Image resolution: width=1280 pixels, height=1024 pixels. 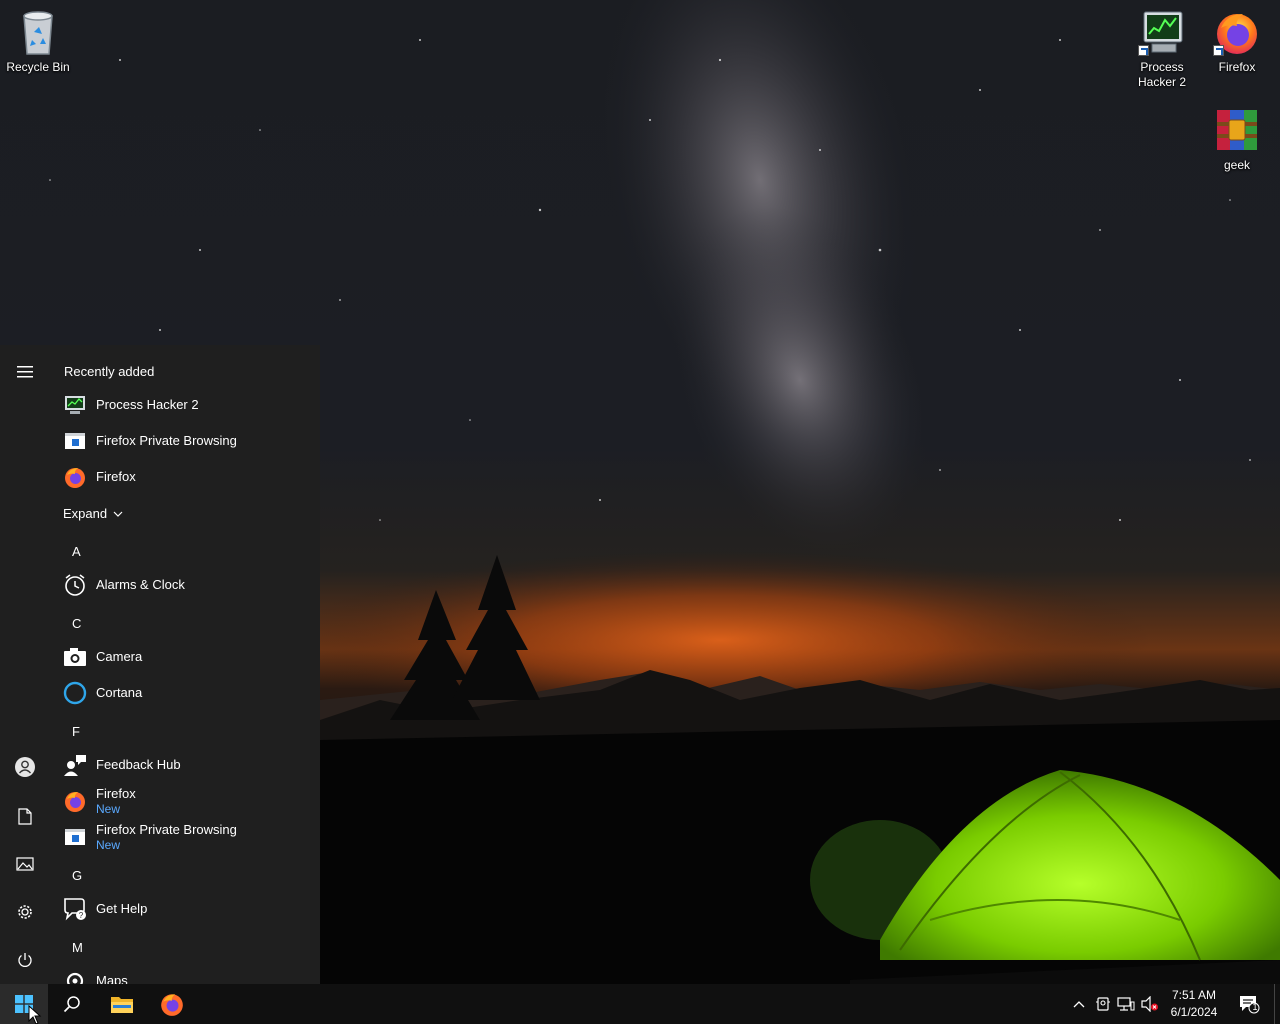 I want to click on expand-label: Expand, so click(x=85, y=513).